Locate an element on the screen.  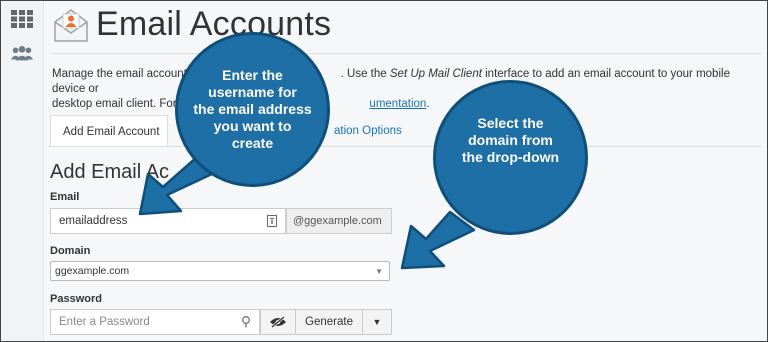
description-text: . Use the is located at coordinates (363, 74).